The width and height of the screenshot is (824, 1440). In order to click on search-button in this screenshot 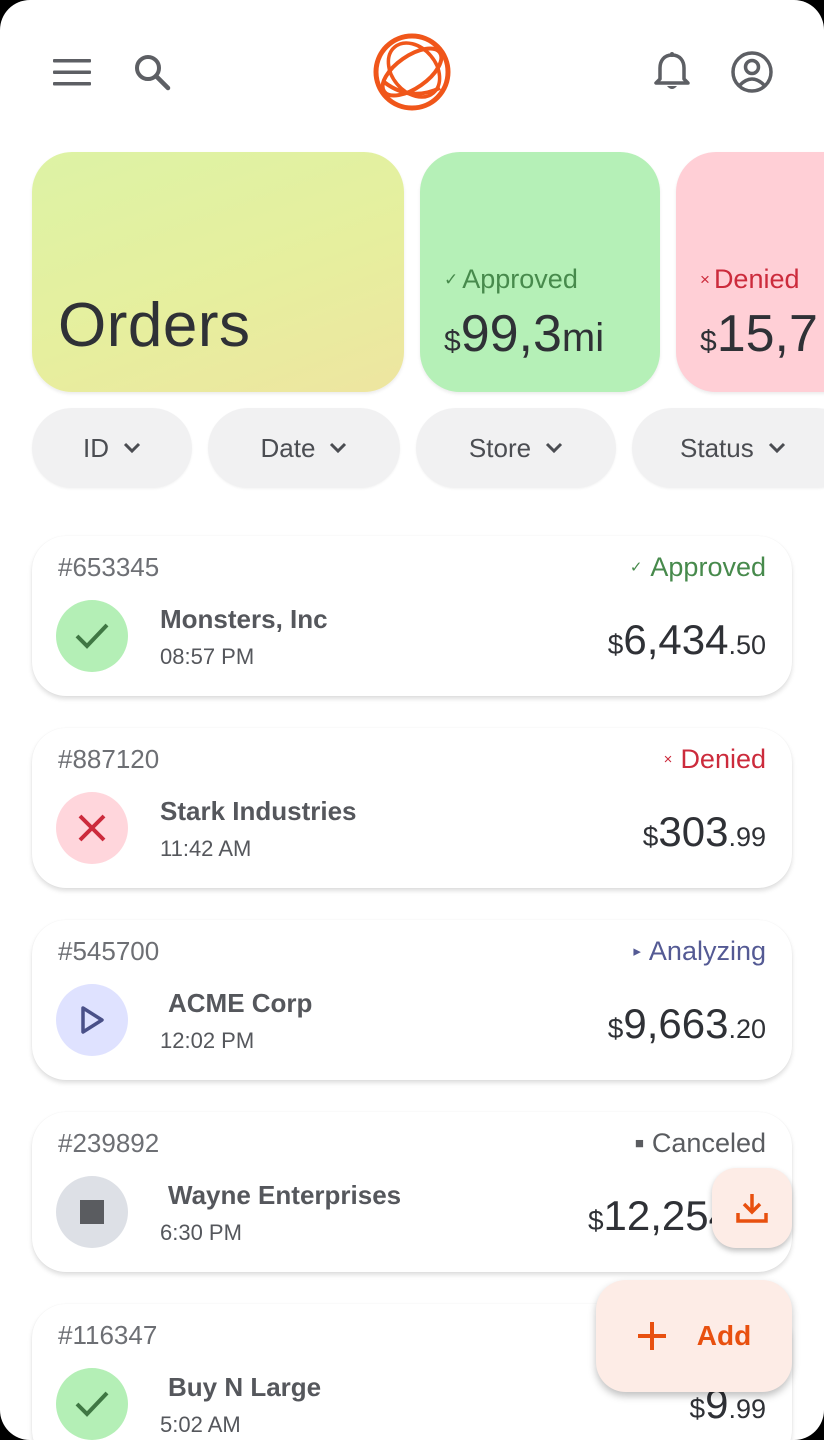, I will do `click(152, 72)`.